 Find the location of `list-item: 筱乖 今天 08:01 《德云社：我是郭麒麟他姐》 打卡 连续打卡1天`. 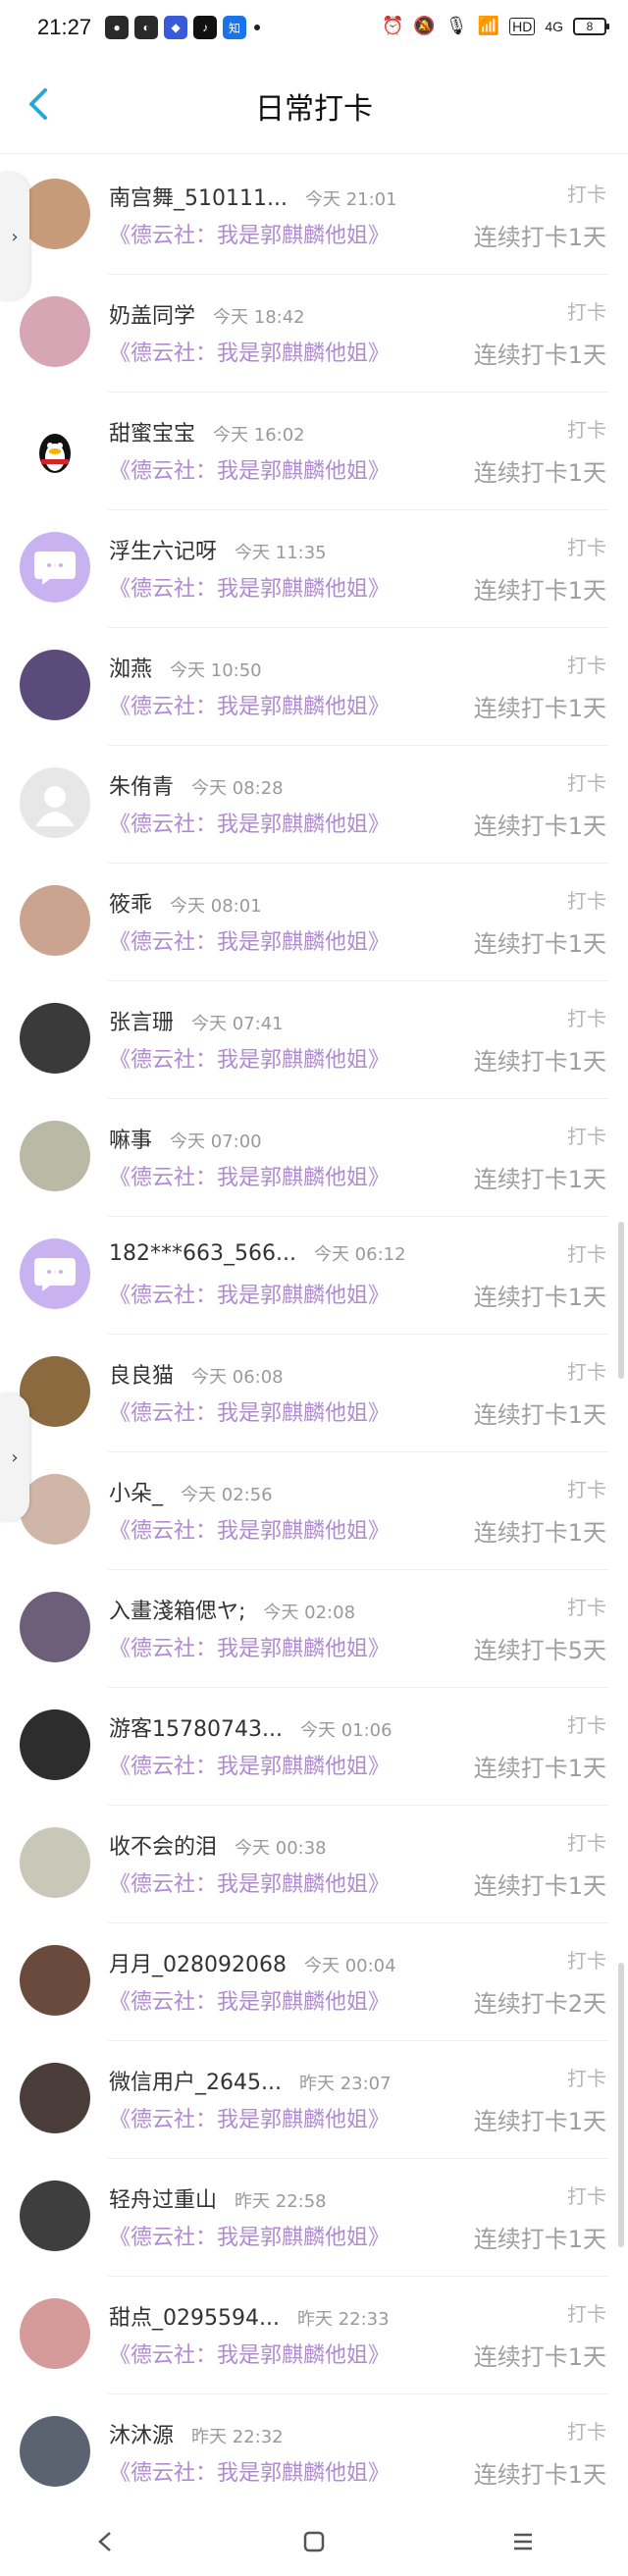

list-item: 筱乖 今天 08:01 《德云社：我是郭麒麟他姐》 打卡 连续打卡1天 is located at coordinates (314, 922).